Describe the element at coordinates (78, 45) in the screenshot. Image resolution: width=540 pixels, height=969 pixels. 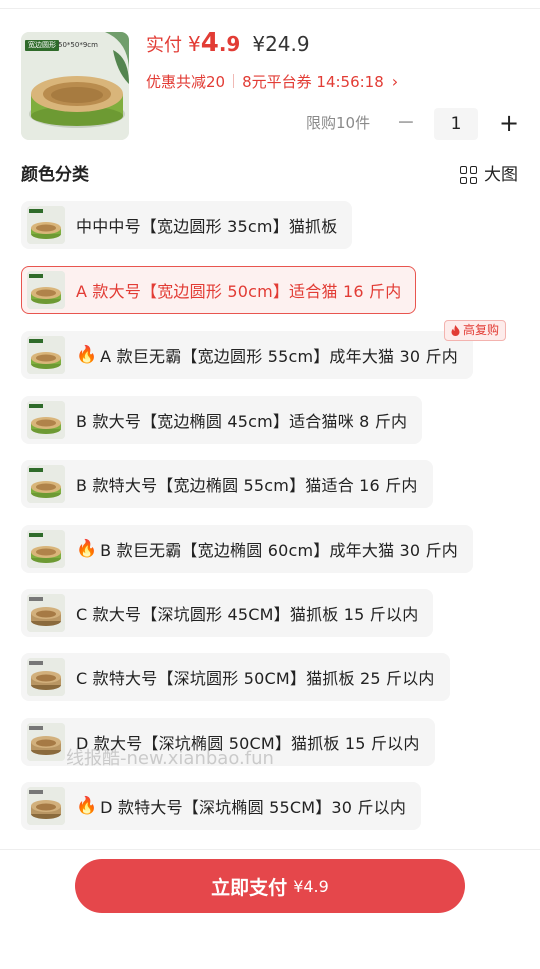
I see `product-thumb-size: 50*50*9cm` at that location.